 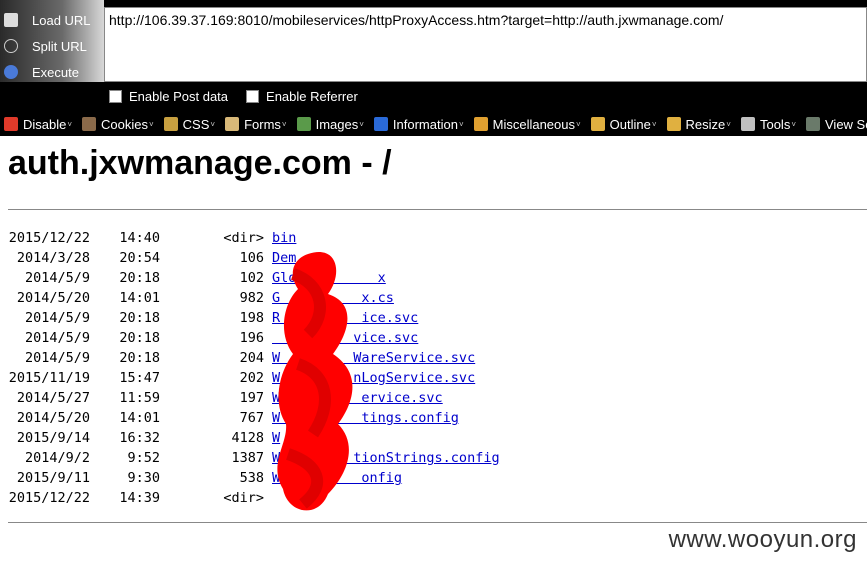 I want to click on list-item: 2014/5/27 11:59 197 W ervice.svc, so click(x=254, y=398).